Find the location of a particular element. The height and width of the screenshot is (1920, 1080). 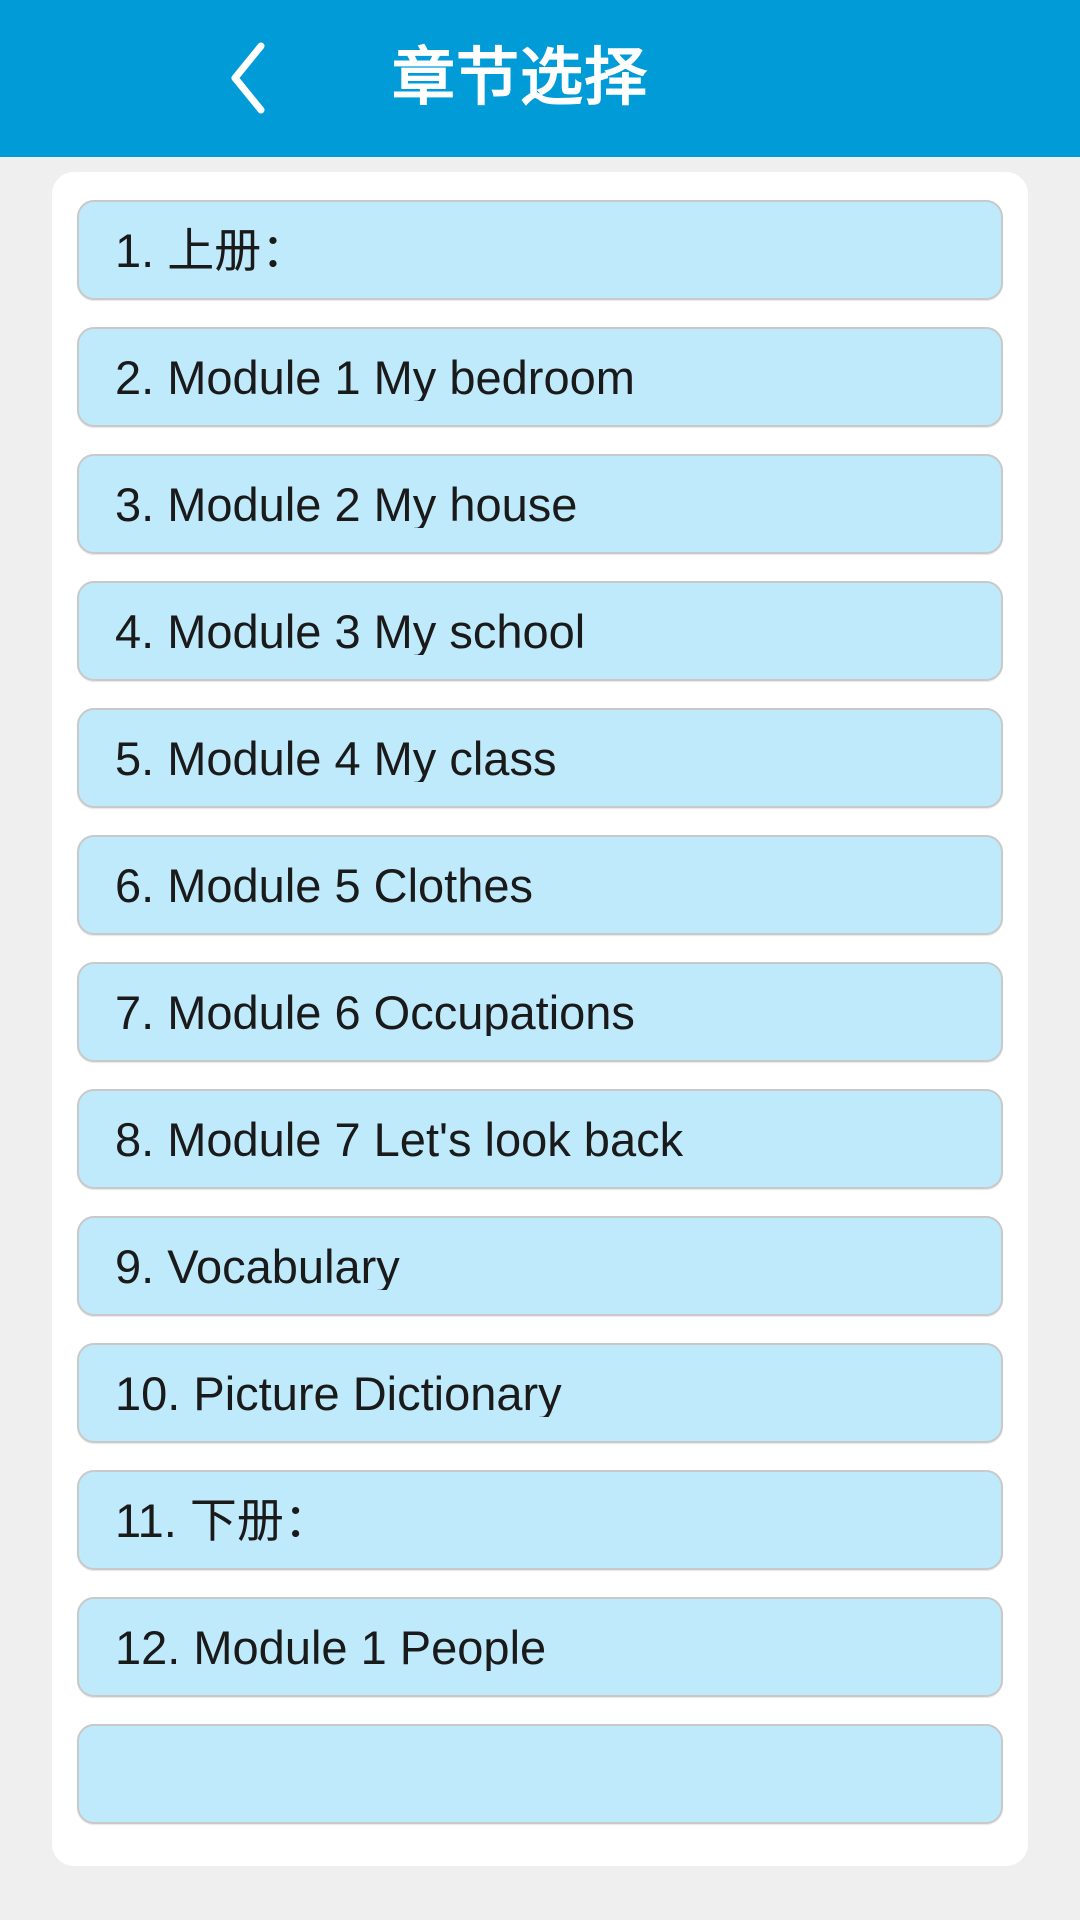

list-item: 10. Picture Dictionary is located at coordinates (540, 1393).